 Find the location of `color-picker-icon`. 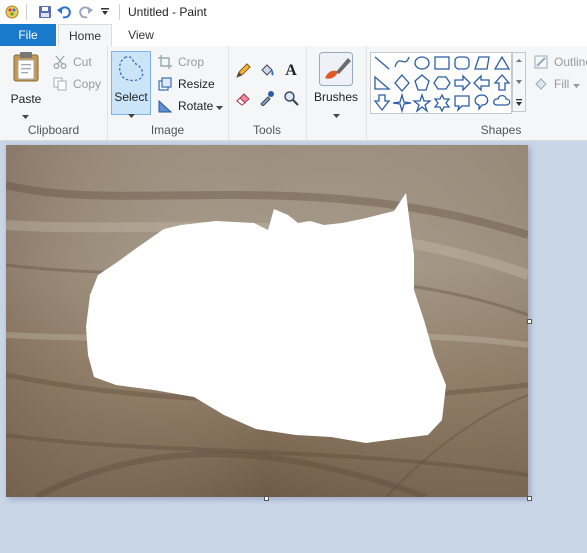

color-picker-icon is located at coordinates (267, 98).